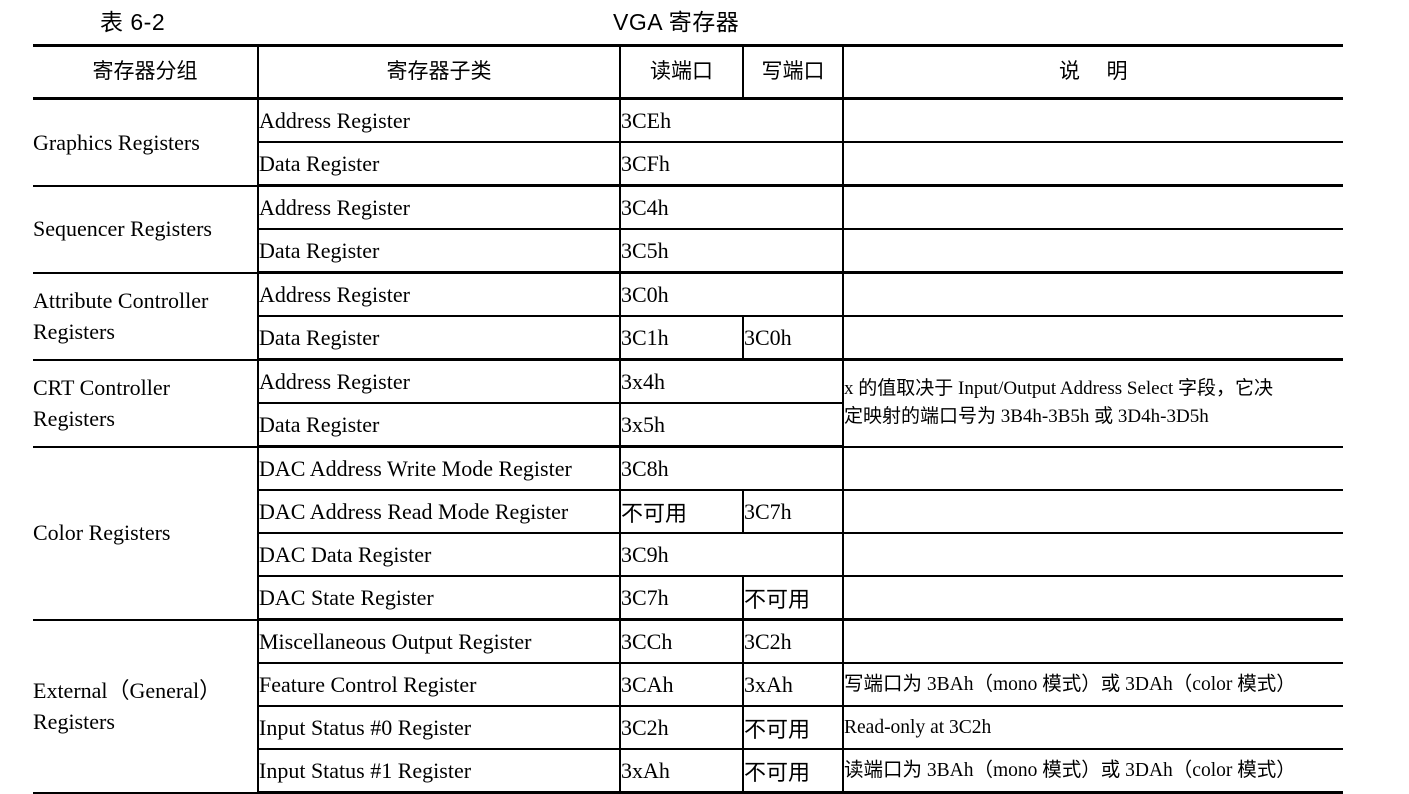 The width and height of the screenshot is (1409, 794). What do you see at coordinates (792, 641) in the screenshot?
I see `register-write-port: 3C2h` at bounding box center [792, 641].